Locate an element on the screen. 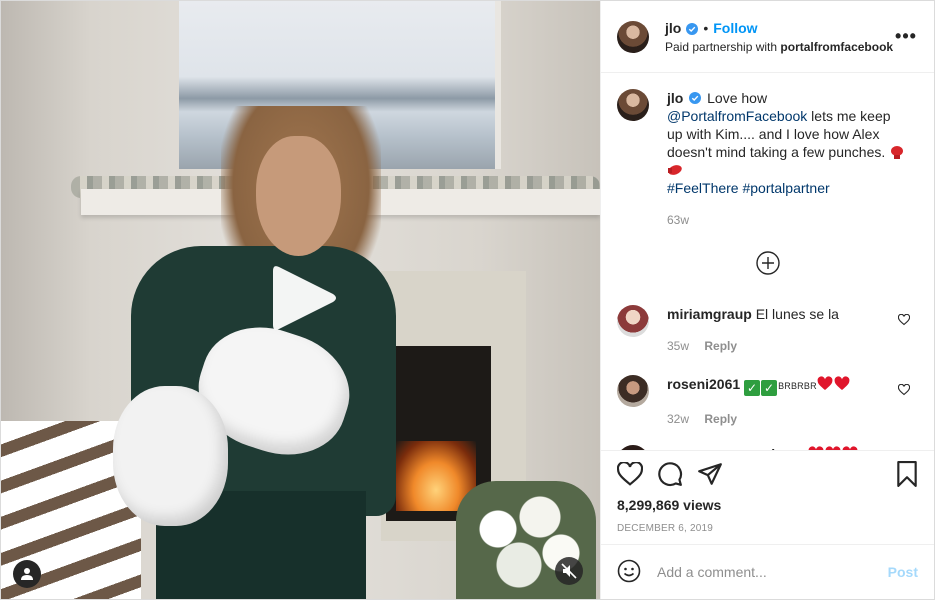  comment-composer: Post is located at coordinates (767, 571).